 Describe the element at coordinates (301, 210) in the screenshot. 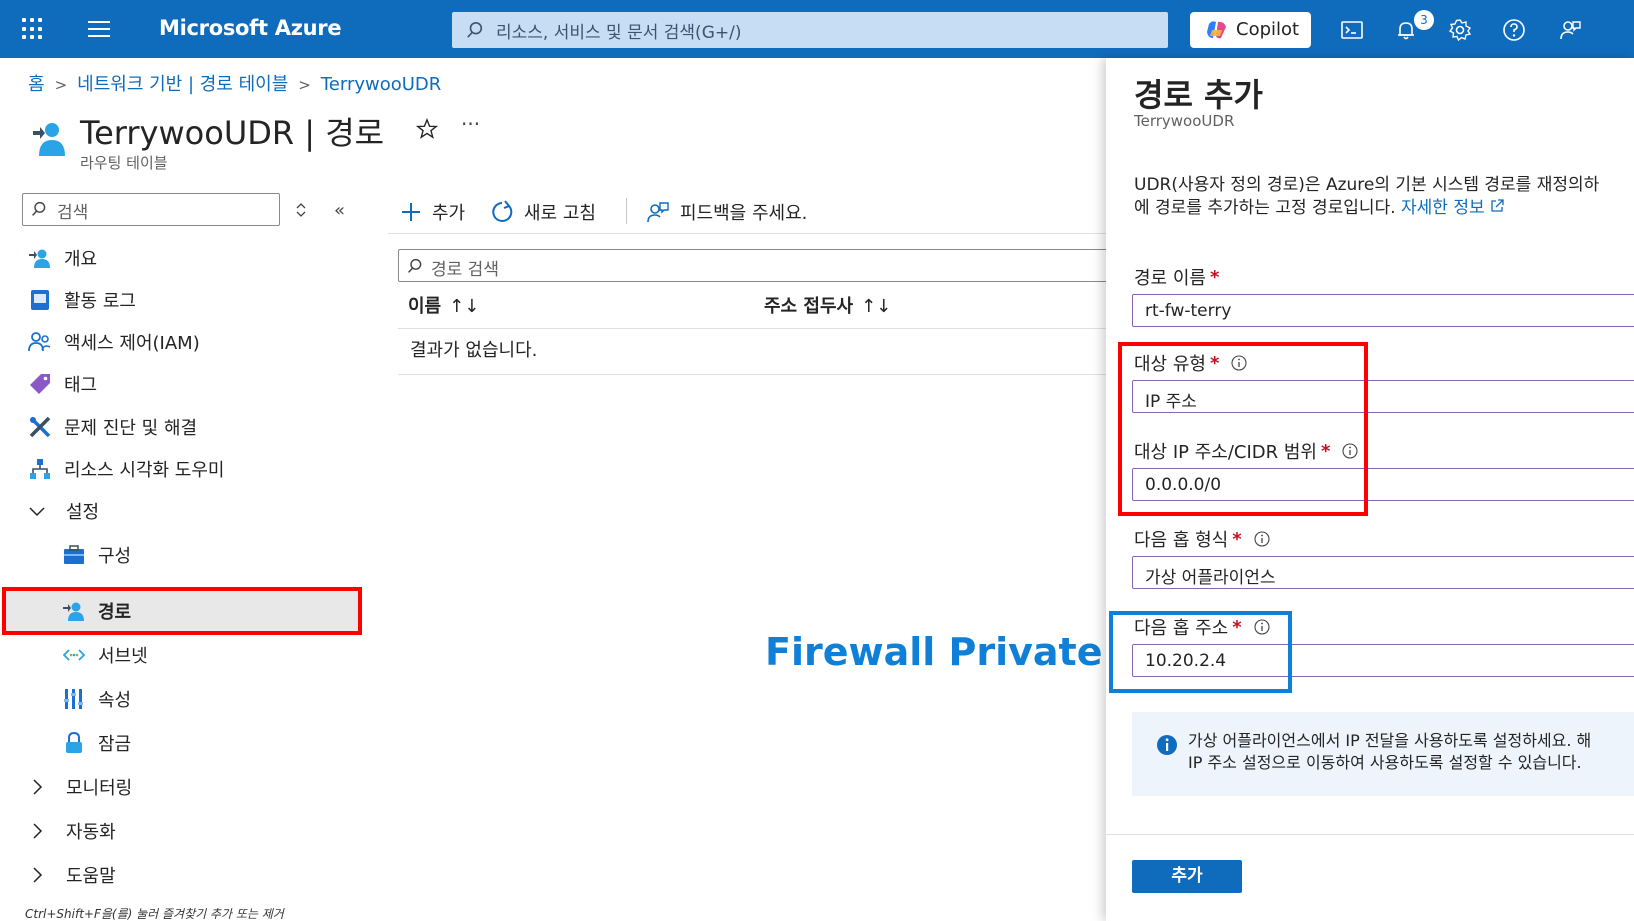

I see `expand-collapse-all-icon` at that location.